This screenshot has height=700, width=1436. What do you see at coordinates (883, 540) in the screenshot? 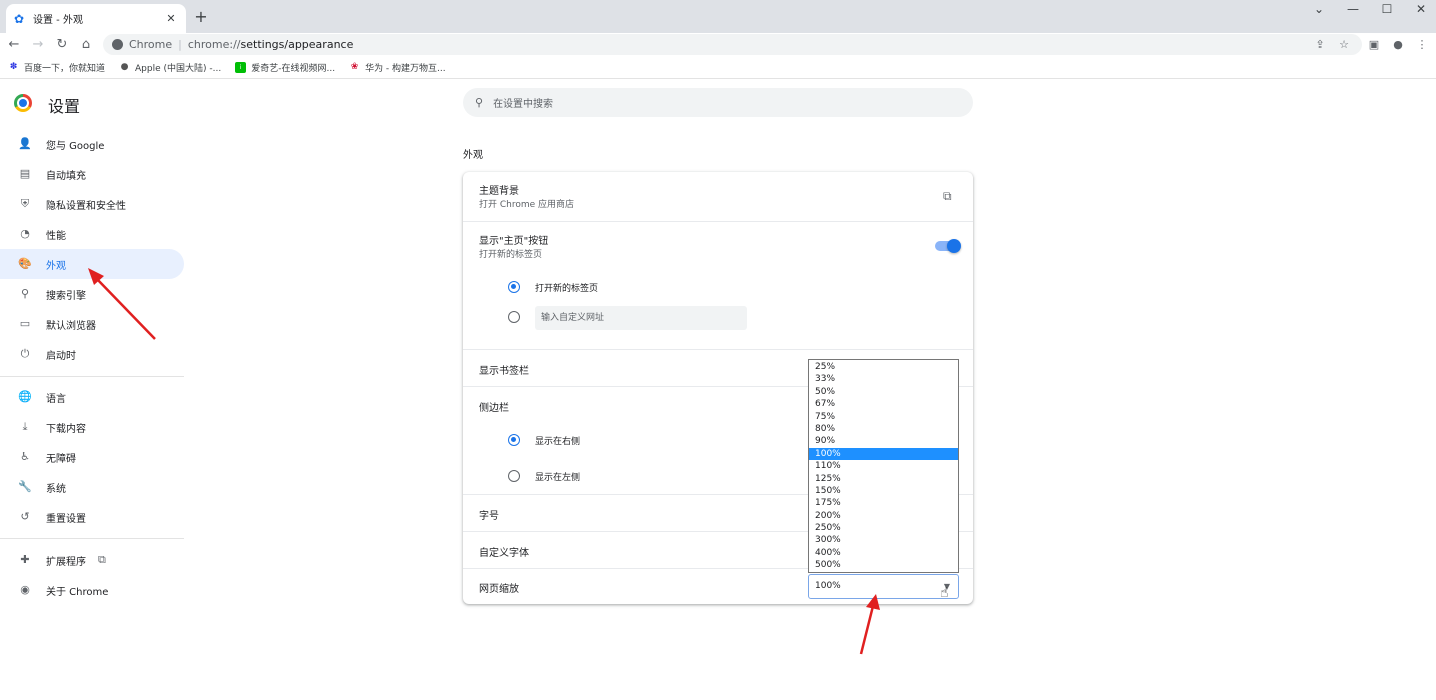
I see `zoom-option: 300%` at bounding box center [883, 540].